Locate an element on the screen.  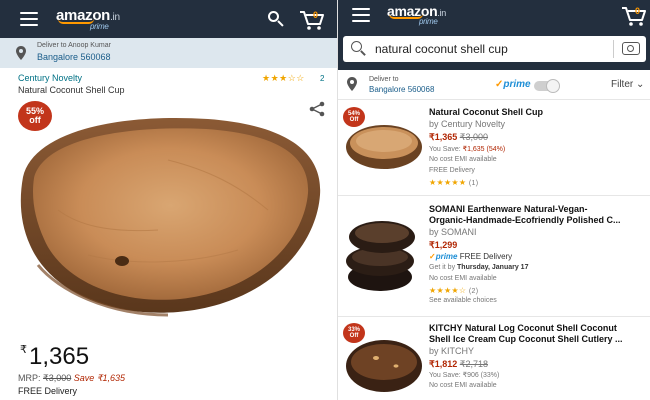
get-it-prefix: Get it by is located at coordinates (443, 267).